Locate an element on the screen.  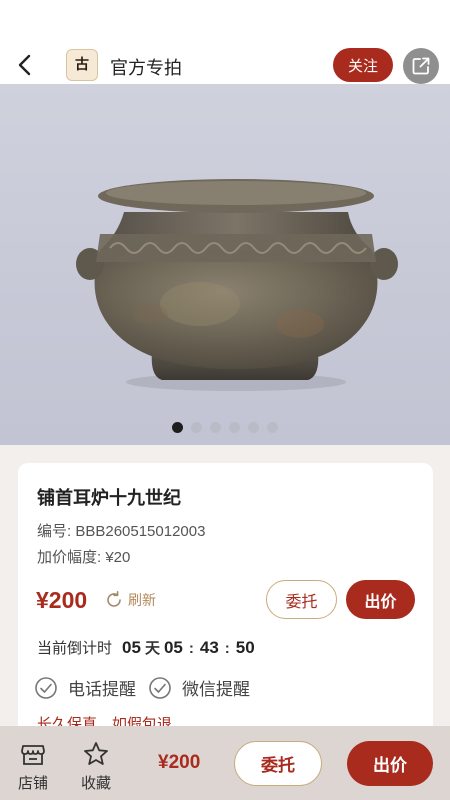
shop-tab: 店铺 is located at coordinates (33, 766).